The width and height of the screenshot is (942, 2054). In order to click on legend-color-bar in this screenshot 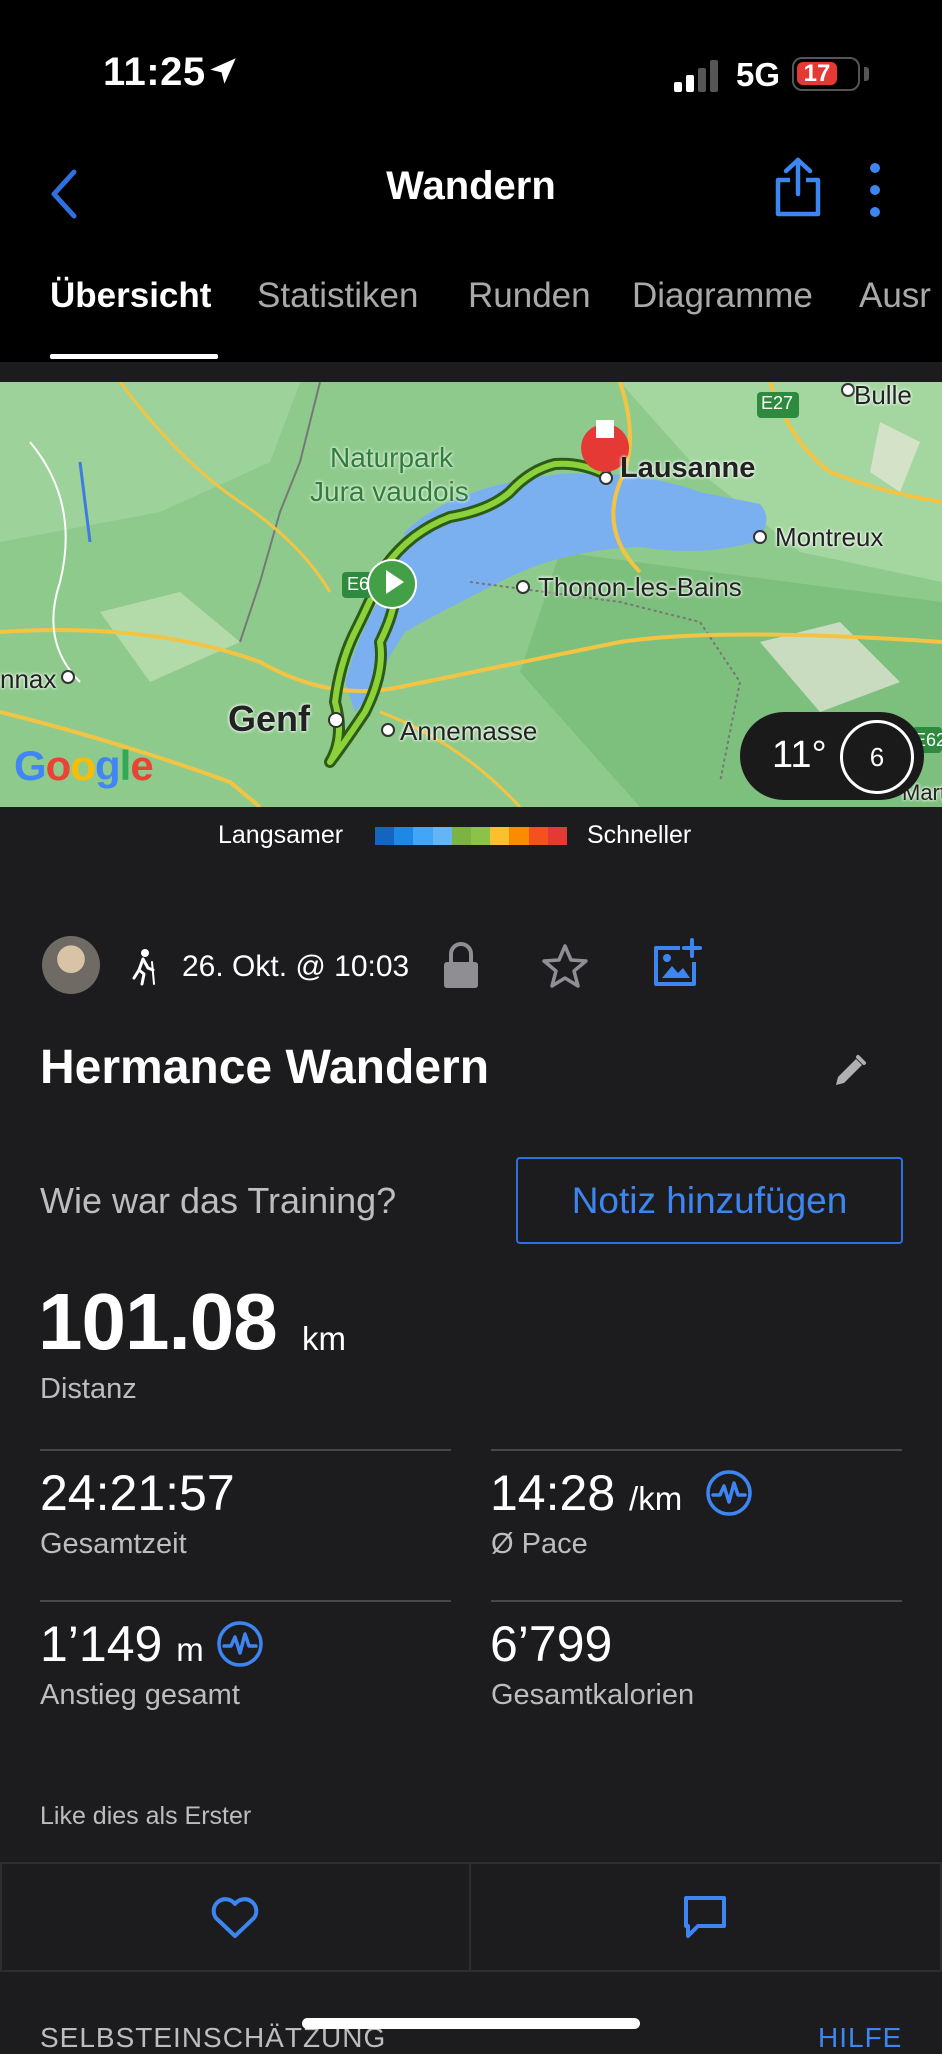, I will do `click(471, 836)`.